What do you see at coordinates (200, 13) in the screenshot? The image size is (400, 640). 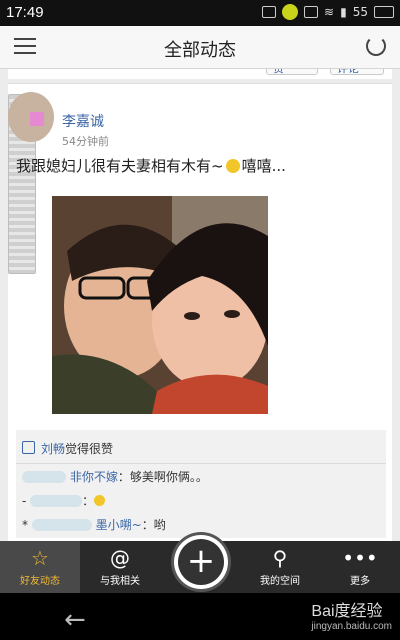 I see `status-bar: 17:49 ≋ ▮ 55` at bounding box center [200, 13].